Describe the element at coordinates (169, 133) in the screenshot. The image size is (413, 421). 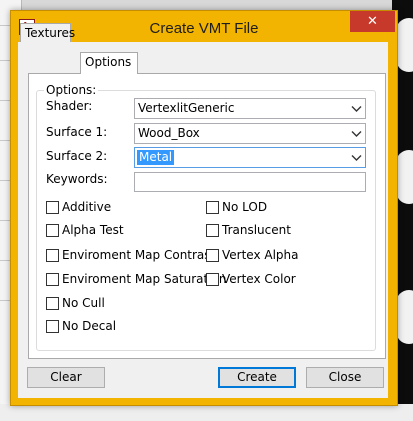
I see `surface1-value: Wood_Box` at that location.